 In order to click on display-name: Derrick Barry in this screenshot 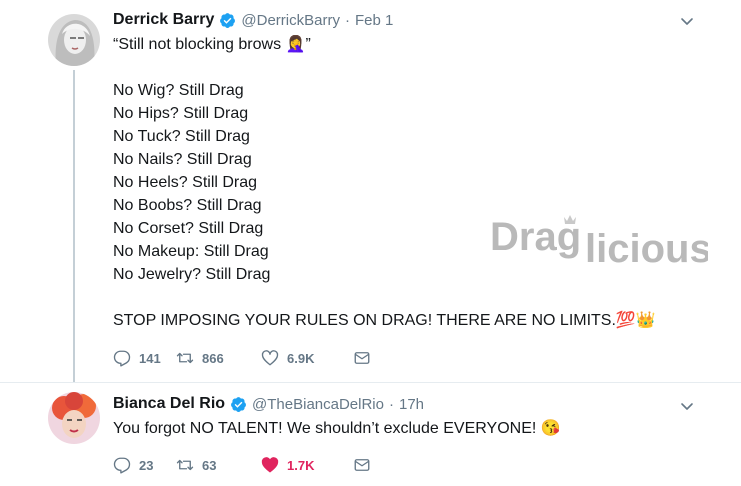, I will do `click(163, 20)`.